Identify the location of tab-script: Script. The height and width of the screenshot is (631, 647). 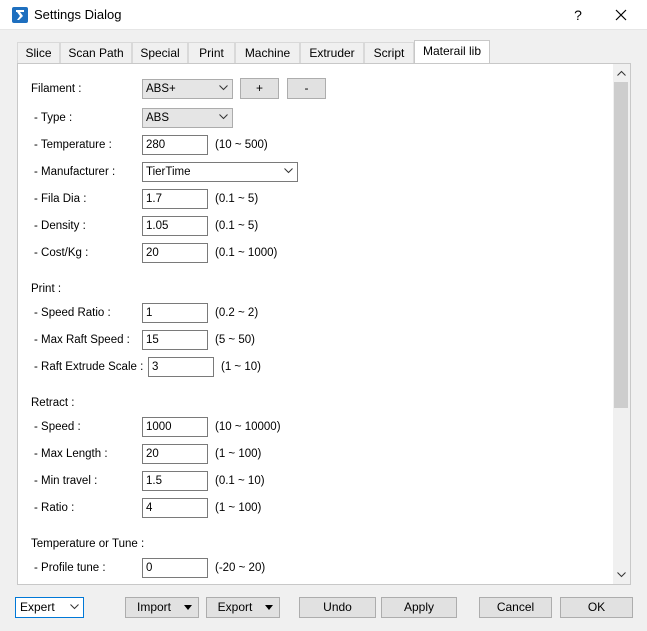
(389, 53).